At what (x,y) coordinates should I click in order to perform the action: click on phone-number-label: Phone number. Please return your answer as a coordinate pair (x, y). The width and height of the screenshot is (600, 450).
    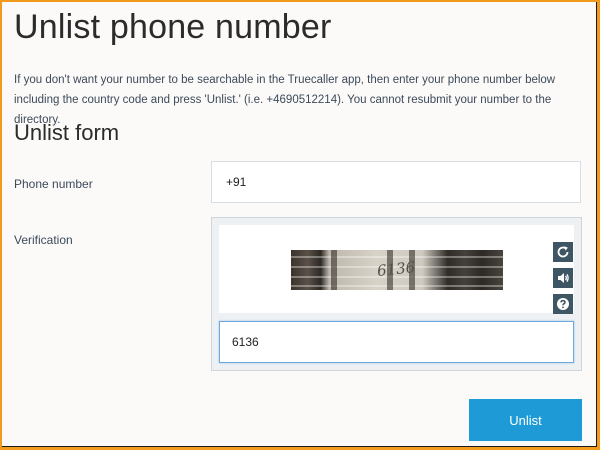
    Looking at the image, I should click on (53, 184).